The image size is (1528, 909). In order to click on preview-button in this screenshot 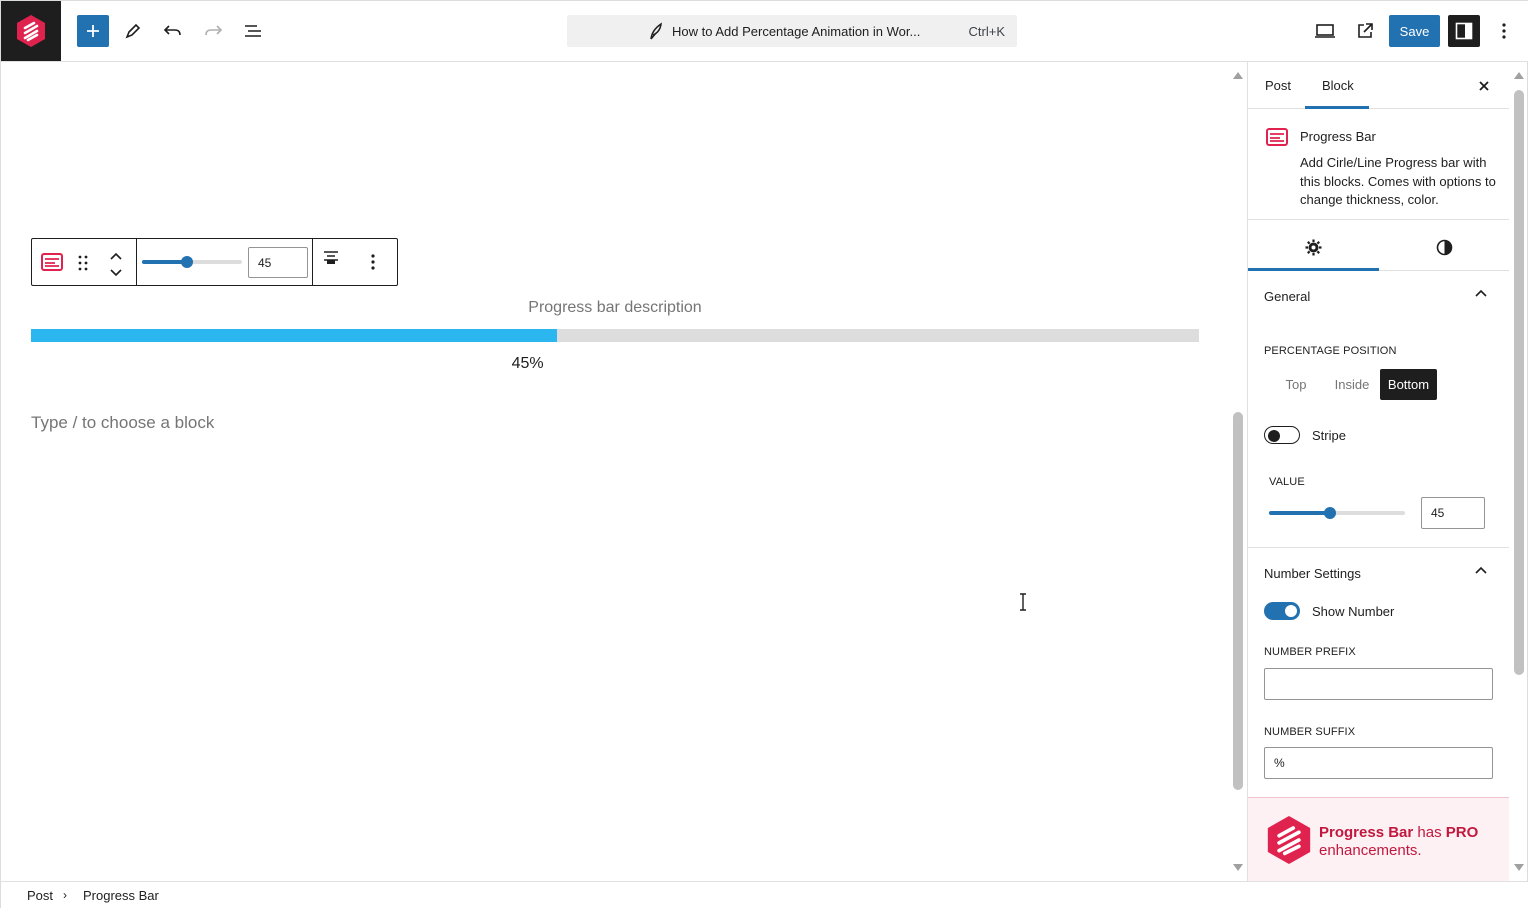, I will do `click(1365, 31)`.